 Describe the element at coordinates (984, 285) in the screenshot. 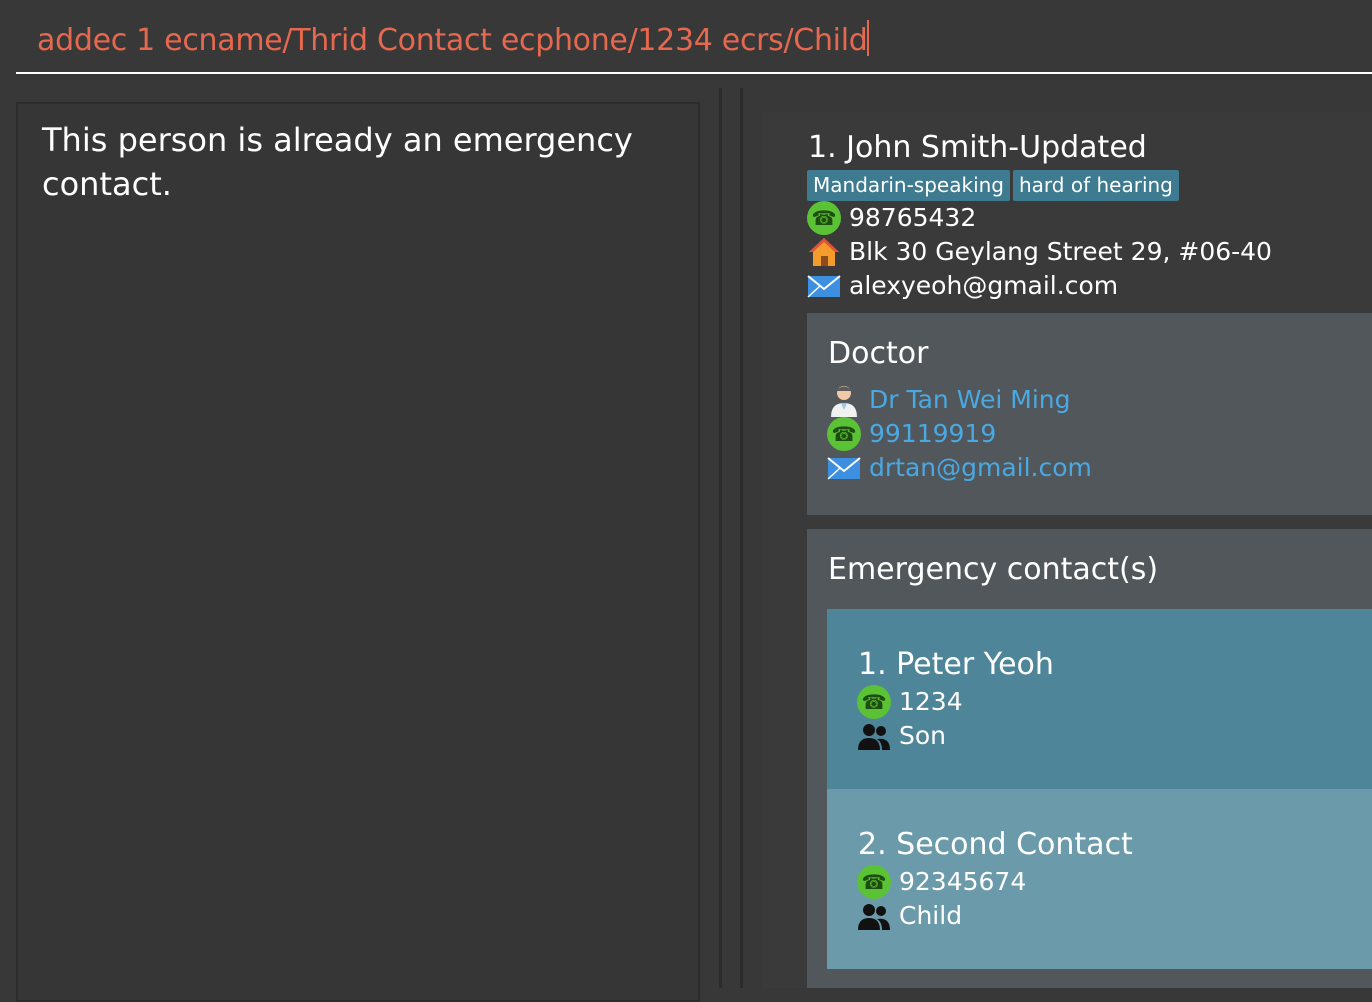

I see `person-email: alexyeoh@gmail.com` at that location.